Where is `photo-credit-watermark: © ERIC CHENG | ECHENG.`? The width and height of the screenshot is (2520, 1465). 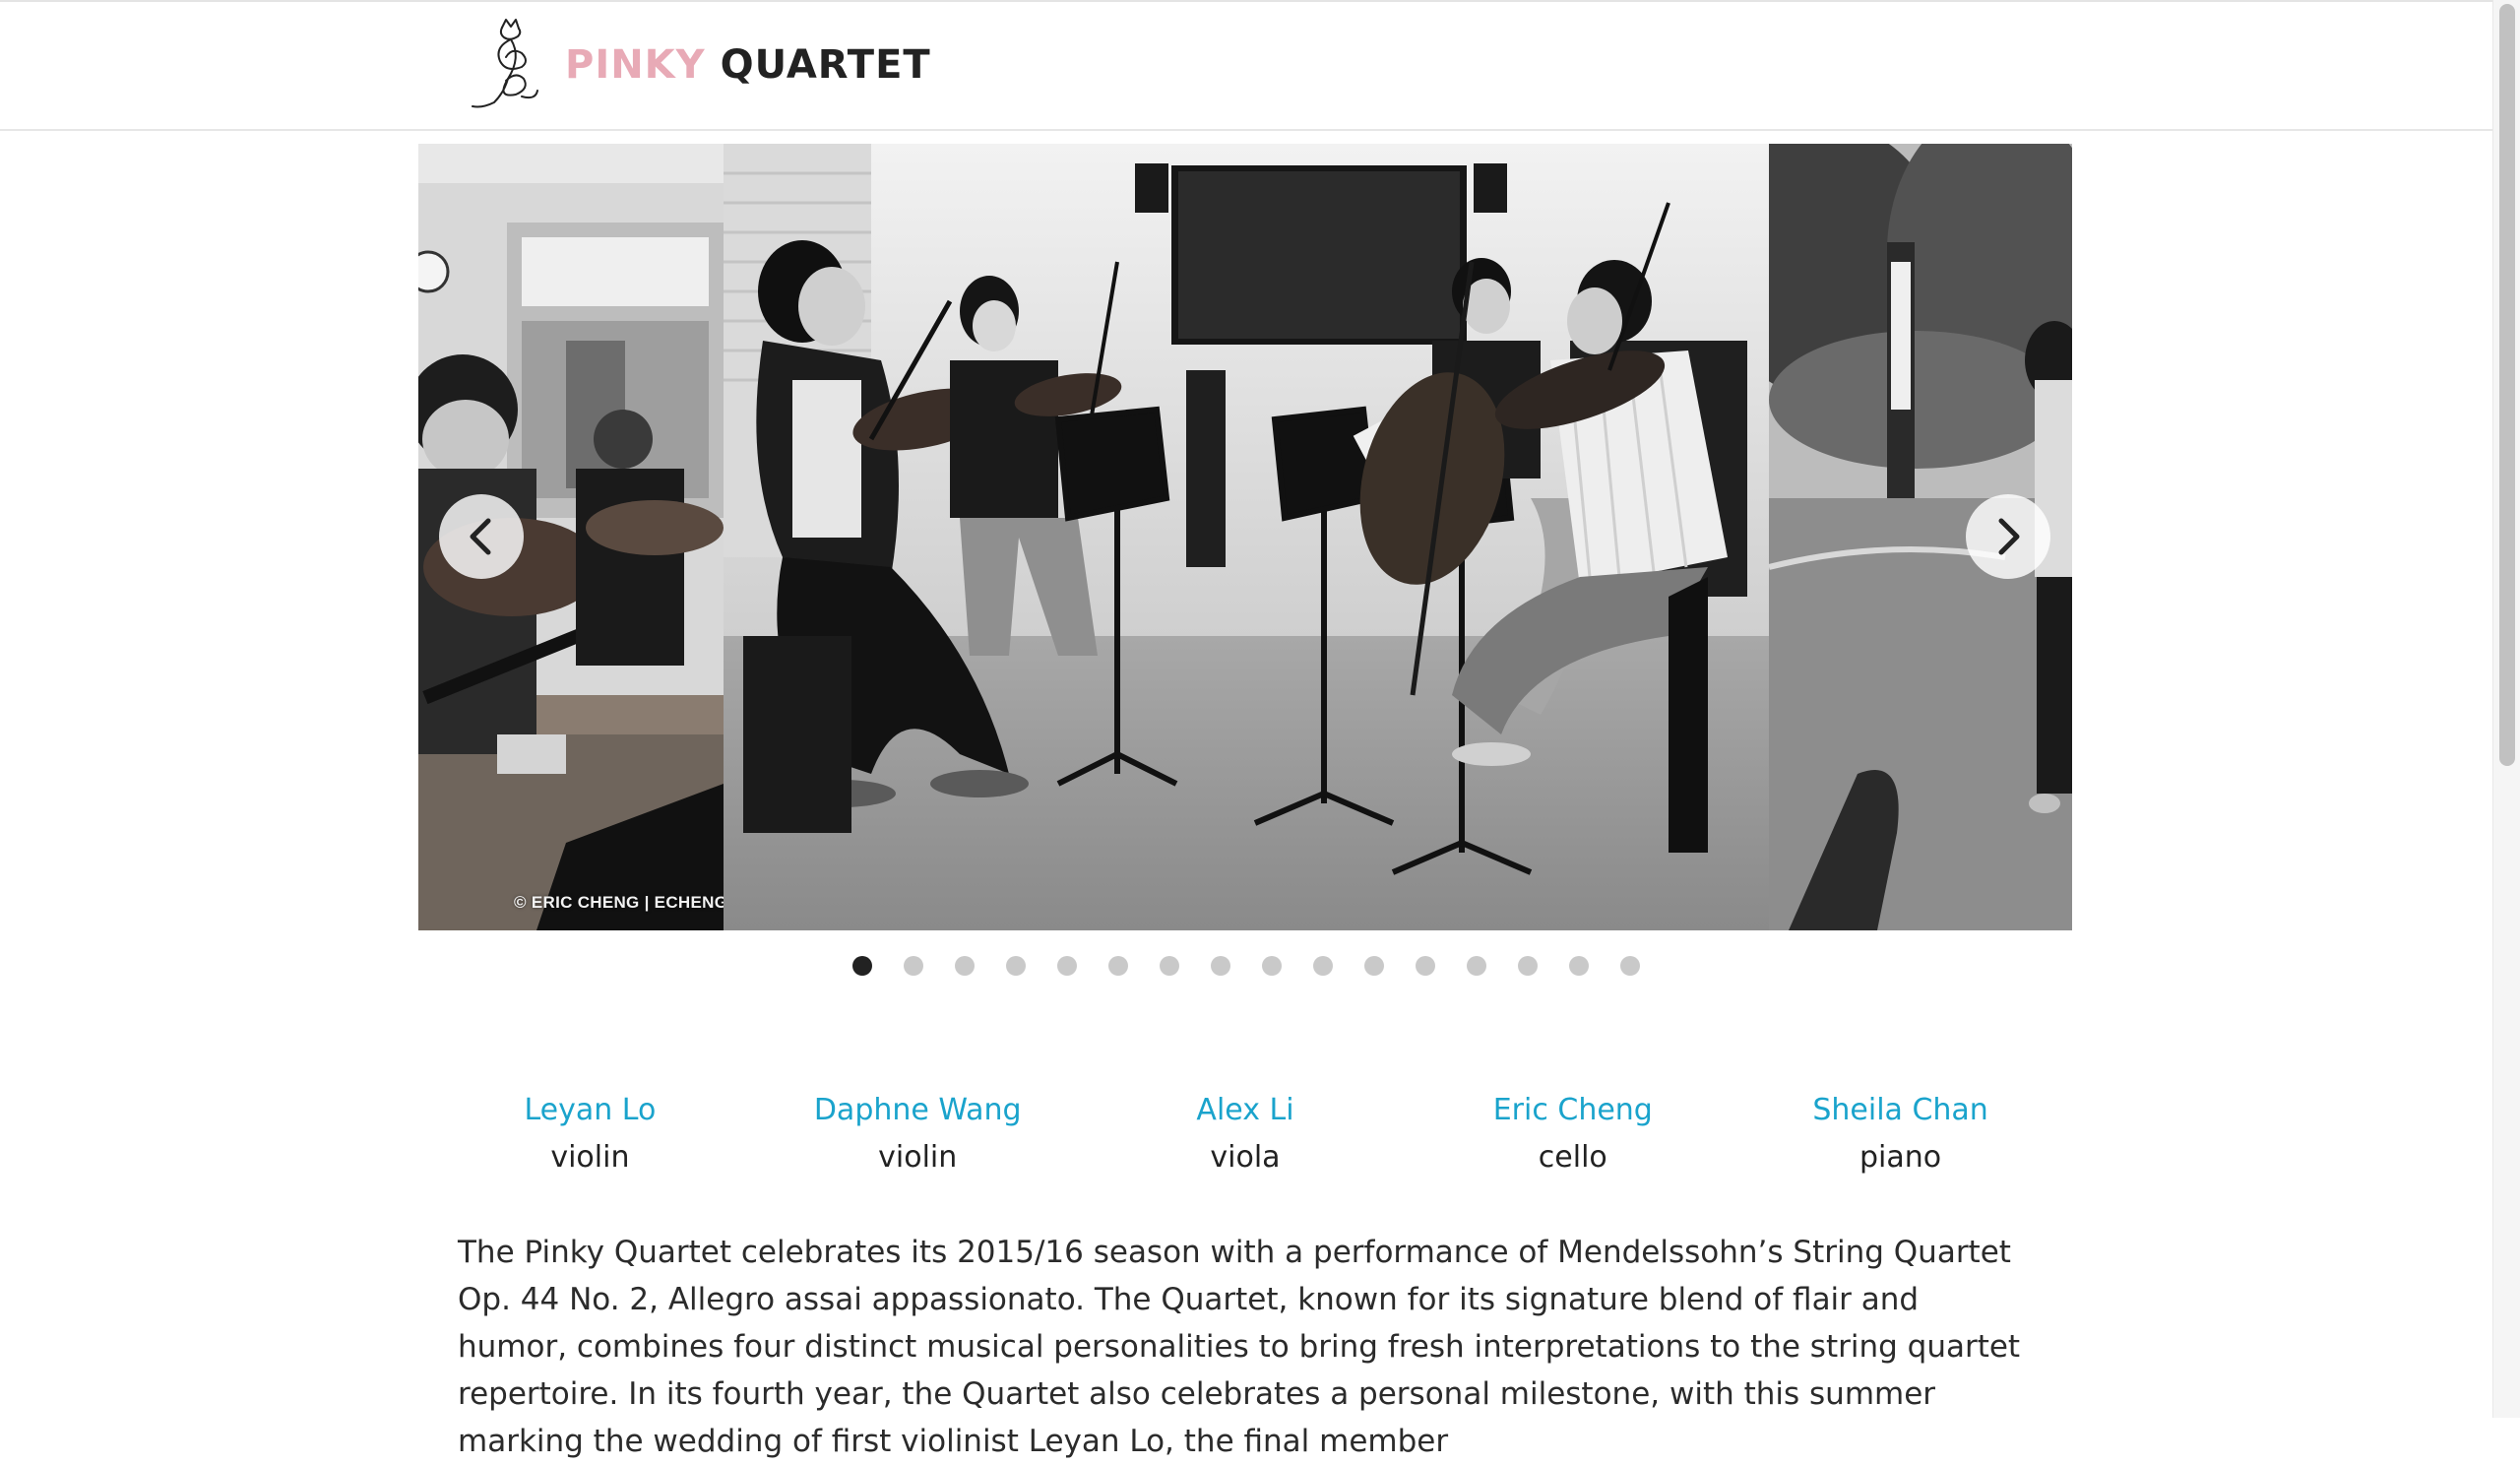
photo-credit-watermark: © ERIC CHENG | ECHENG. is located at coordinates (619, 903).